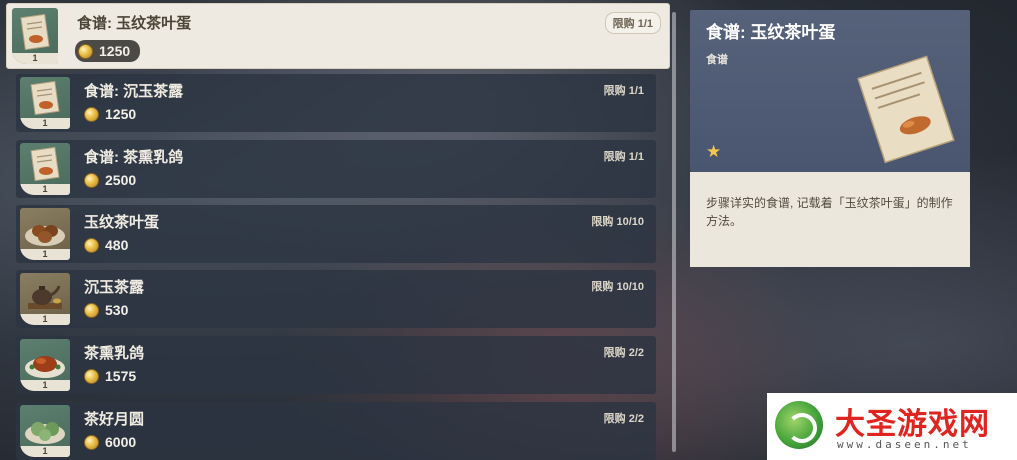 This screenshot has width=1017, height=460. Describe the element at coordinates (134, 23) in the screenshot. I see `item-name: 食谱: 玉纹茶叶蛋` at that location.